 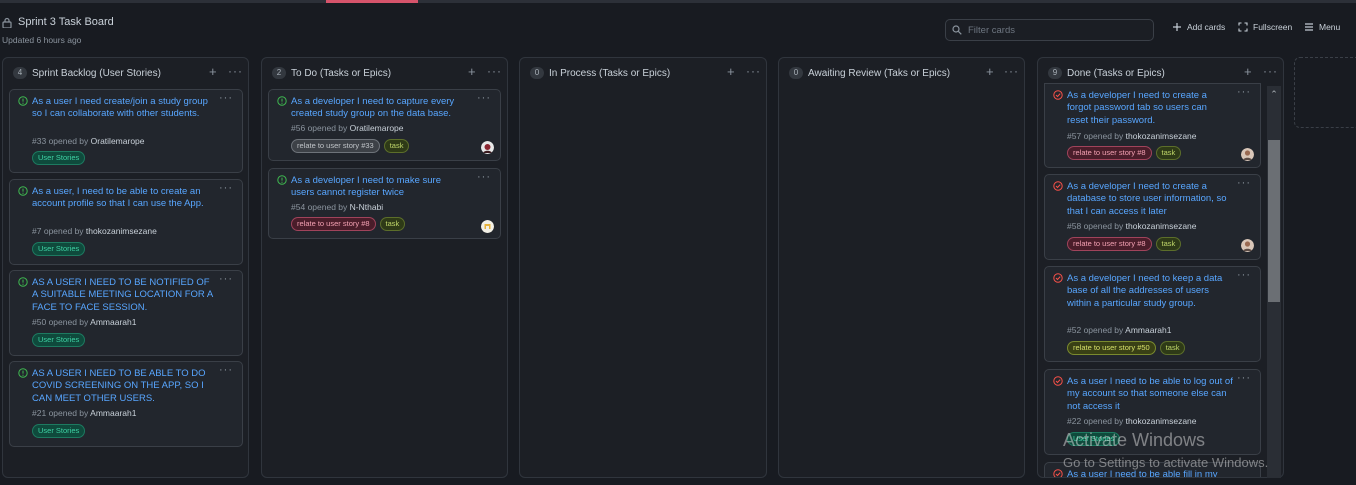 What do you see at coordinates (1322, 27) in the screenshot?
I see `menu-button: Menu` at bounding box center [1322, 27].